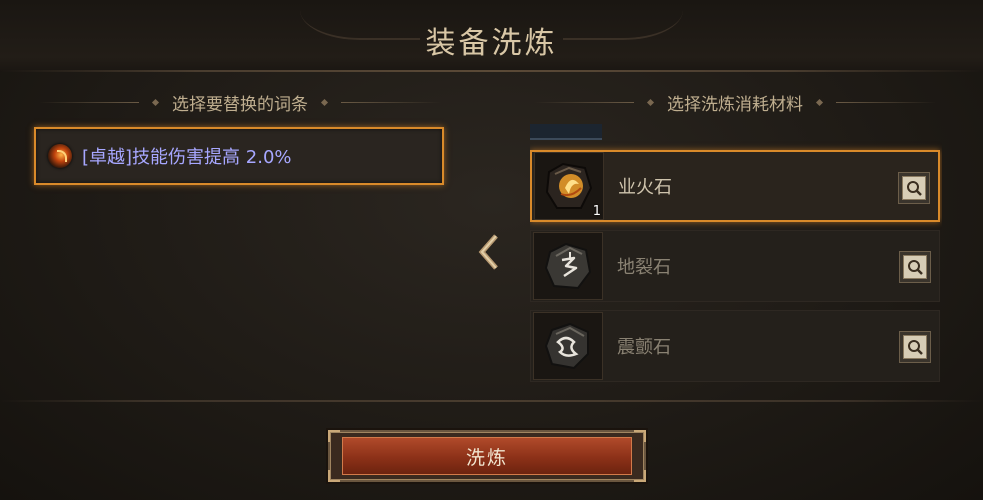 The height and width of the screenshot is (500, 983). I want to click on refine-button-frame: 洗炼, so click(487, 456).